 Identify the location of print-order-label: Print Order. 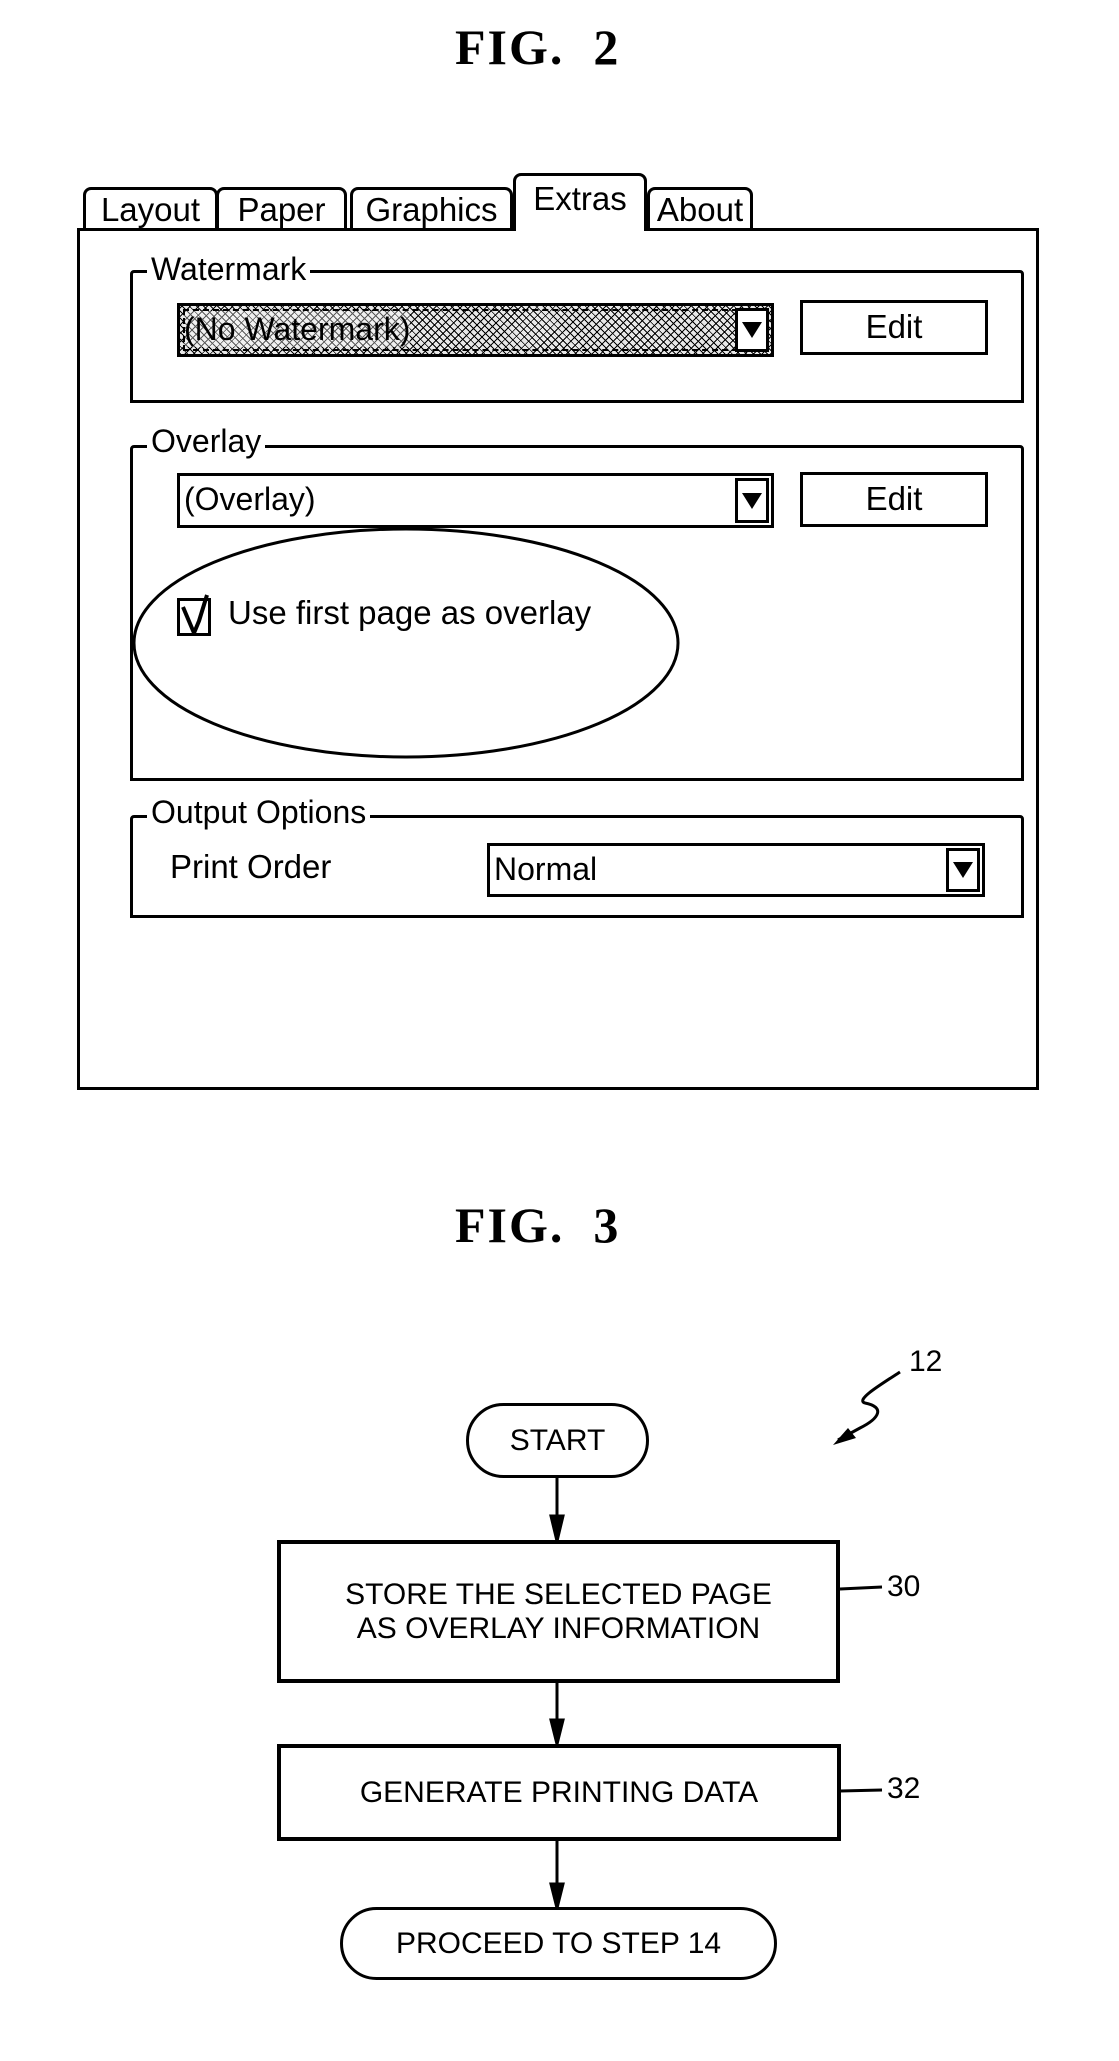
(251, 866).